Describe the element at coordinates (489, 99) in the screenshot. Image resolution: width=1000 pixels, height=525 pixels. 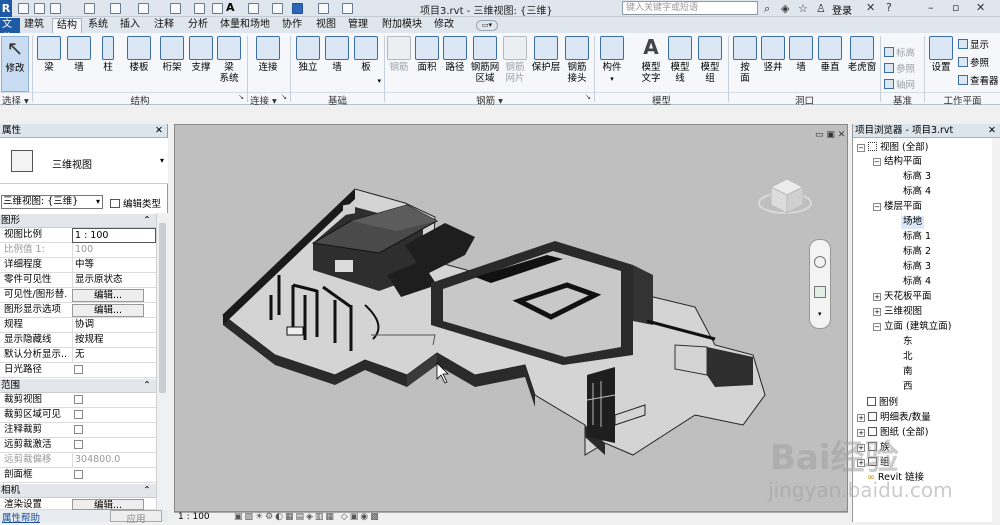
I see `group-rebar: 钢筋 ▾ ↘` at that location.